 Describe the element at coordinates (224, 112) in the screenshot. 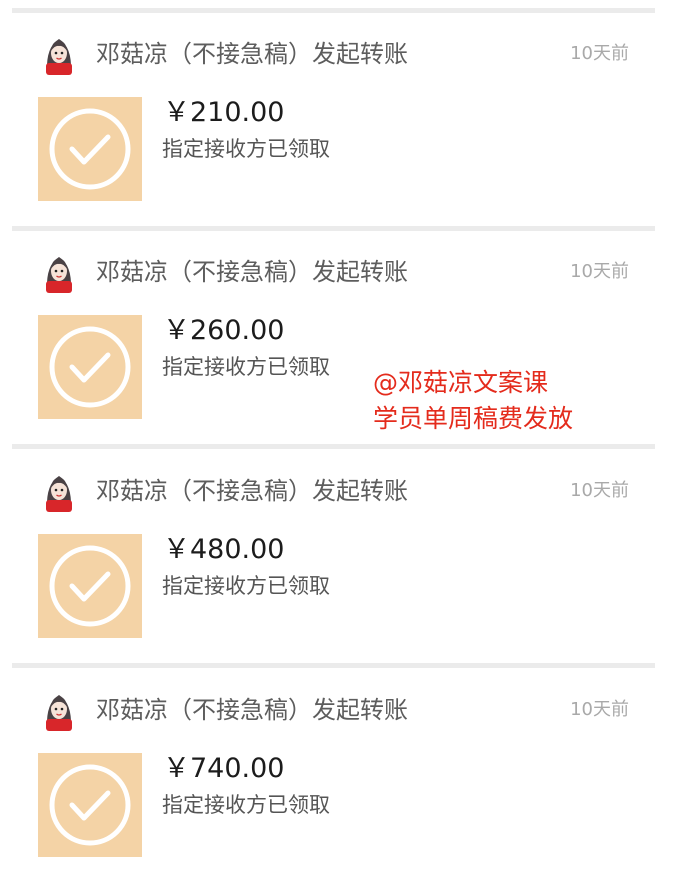

I see `transfer-amount: ￥210.00` at that location.